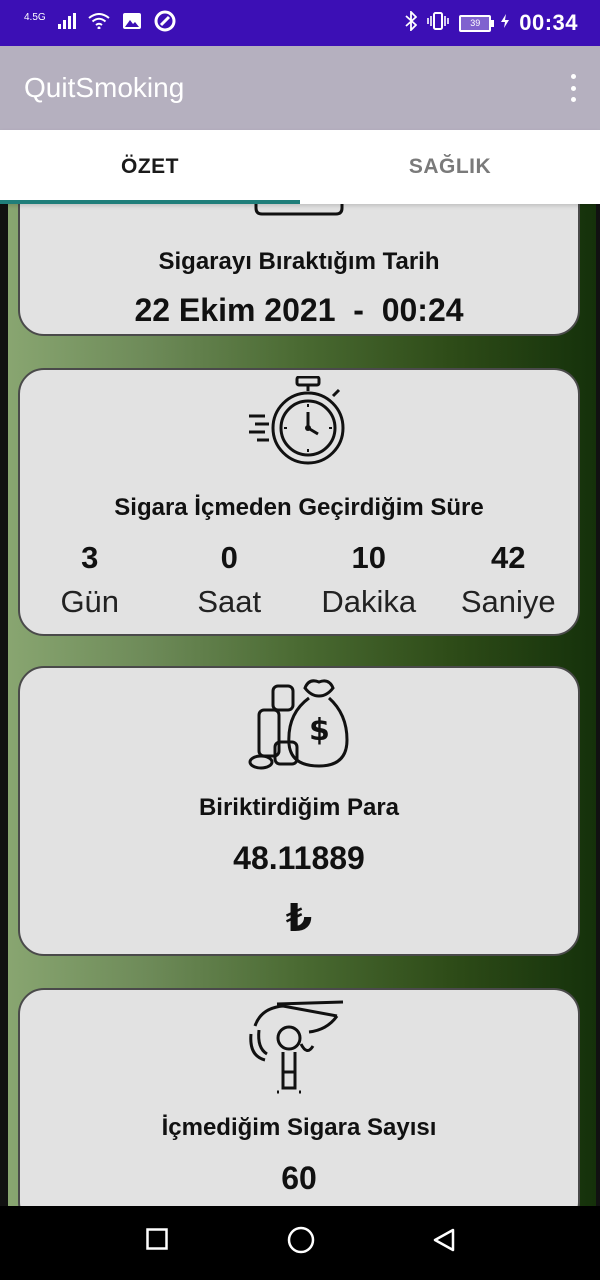 The width and height of the screenshot is (600, 1280). I want to click on tab-indicator, so click(150, 202).